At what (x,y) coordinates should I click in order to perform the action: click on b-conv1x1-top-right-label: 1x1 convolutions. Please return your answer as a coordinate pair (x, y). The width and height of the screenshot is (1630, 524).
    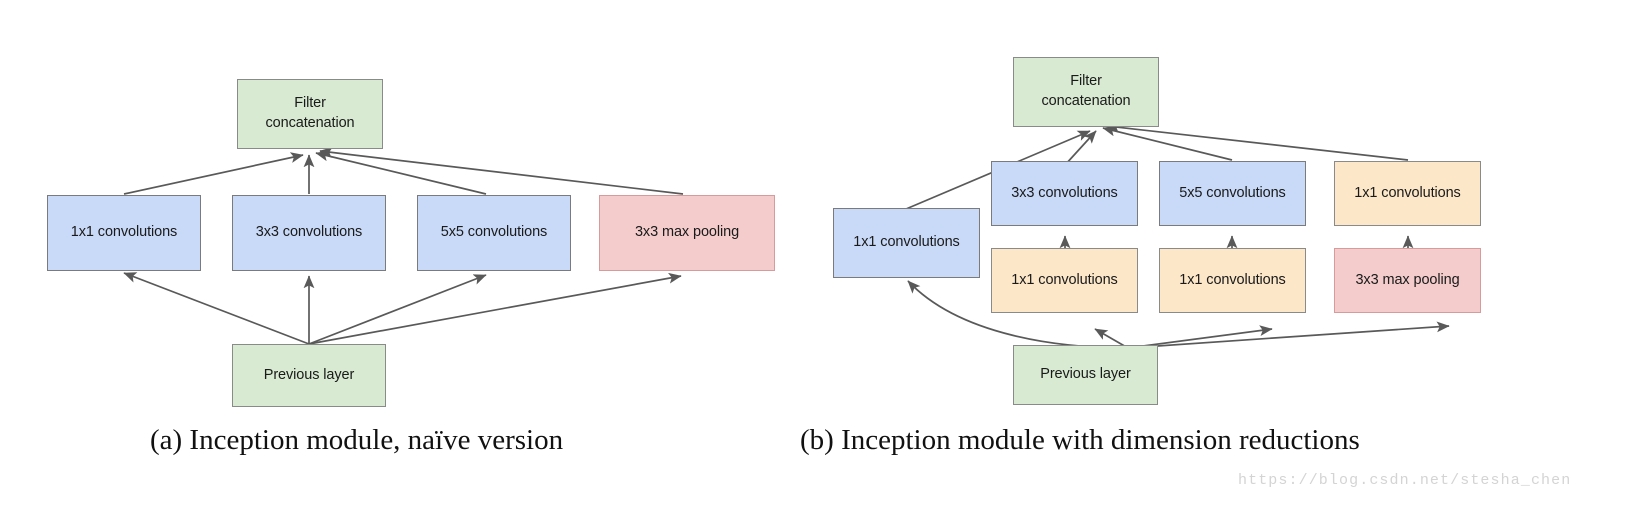
    Looking at the image, I should click on (1407, 192).